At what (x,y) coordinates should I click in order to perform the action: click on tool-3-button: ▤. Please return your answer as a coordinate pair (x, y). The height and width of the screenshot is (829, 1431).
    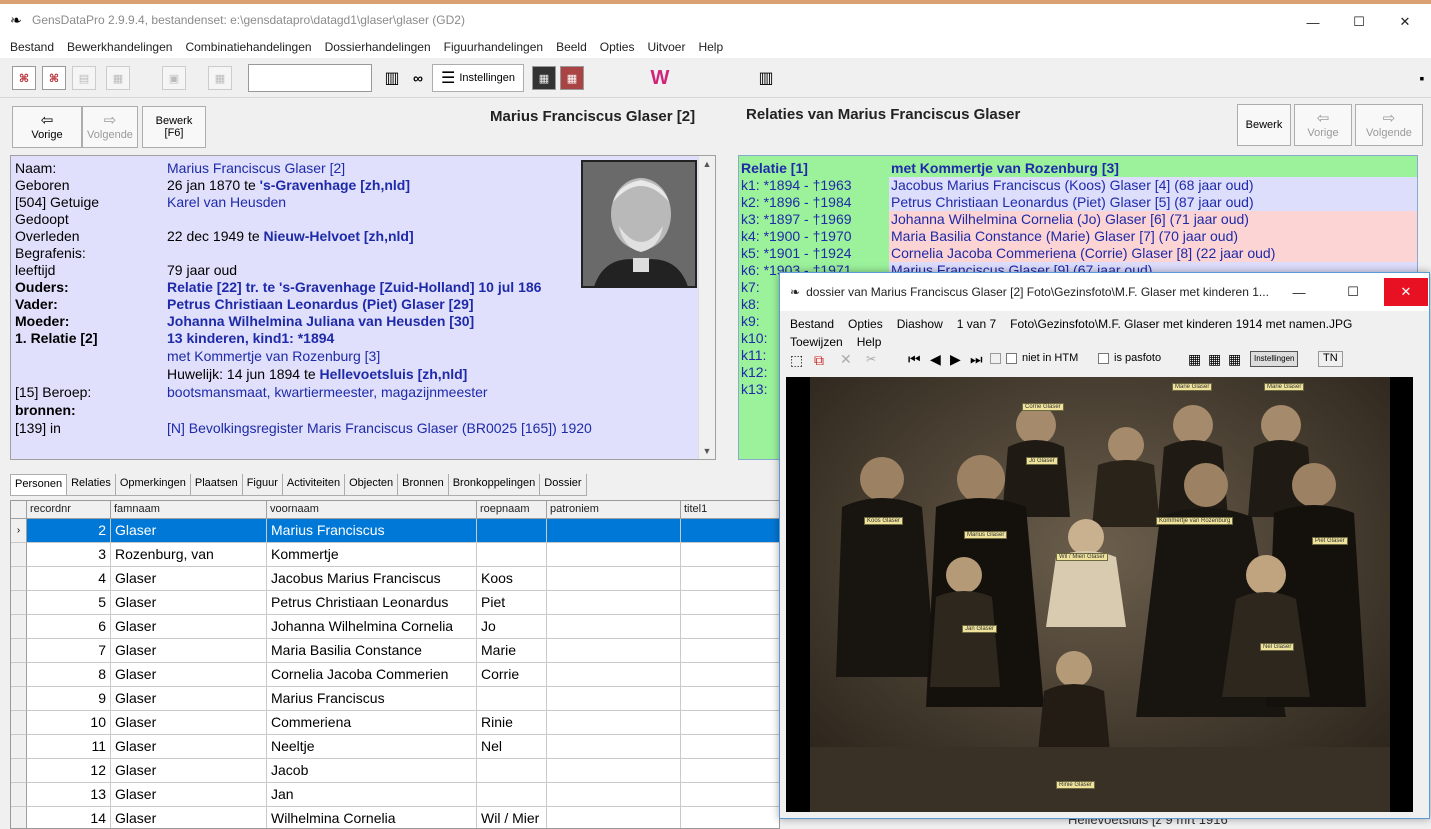
    Looking at the image, I should click on (84, 78).